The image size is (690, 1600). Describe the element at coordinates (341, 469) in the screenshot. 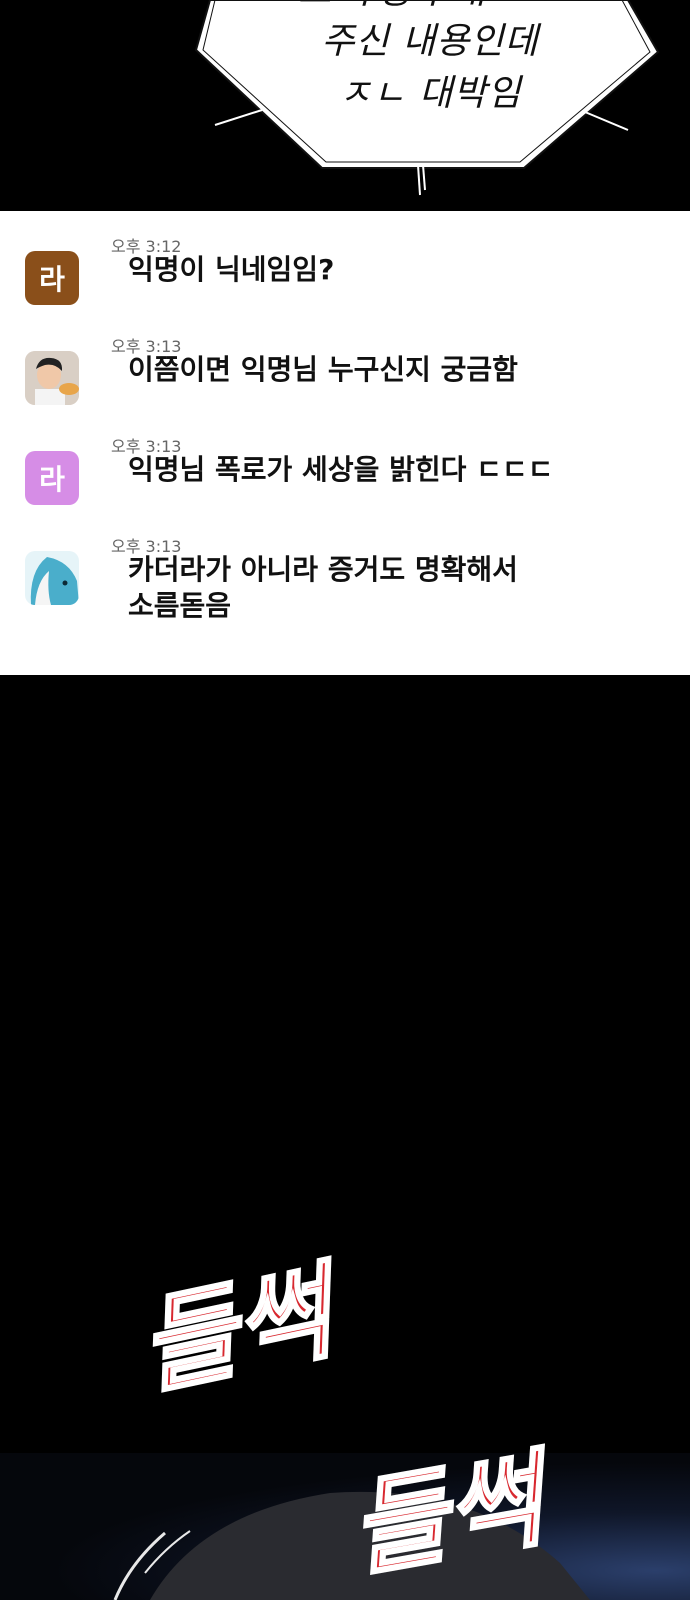

I see `message-text: 익명님 폭로가 세상을 밝힌다 ㄷㄷㄷ` at that location.